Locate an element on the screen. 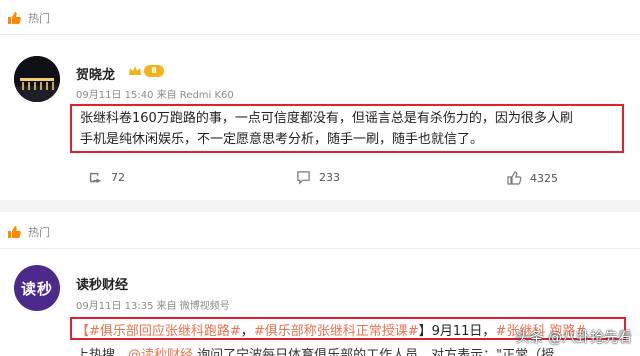 Image resolution: width=640 pixels, height=356 pixels. post-text-line: 张继科卷160万跑路的事，一点可信度都没有，但谣言总是有杀伤力的，因为很多人刷 is located at coordinates (326, 118).